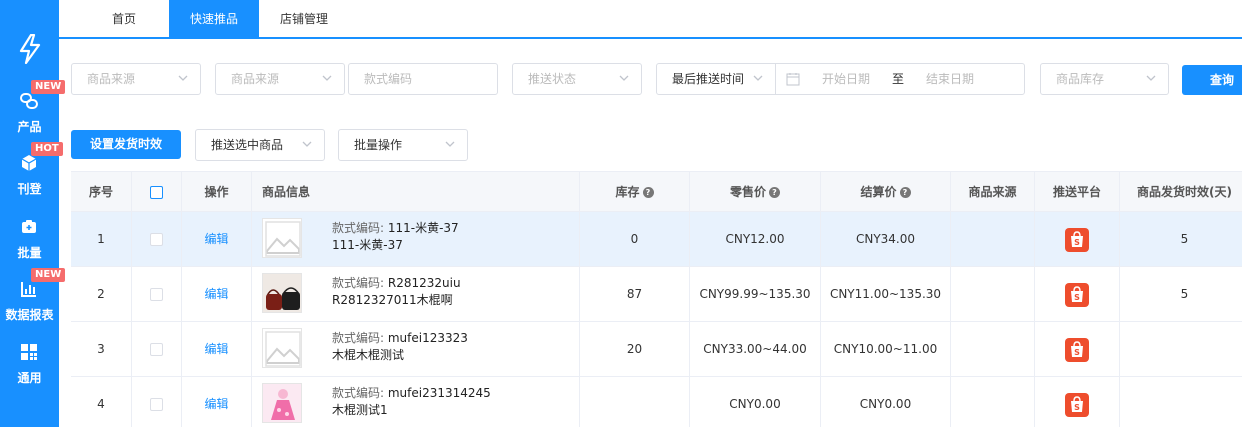 The height and width of the screenshot is (427, 1242). I want to click on date-separator: 至, so click(898, 79).